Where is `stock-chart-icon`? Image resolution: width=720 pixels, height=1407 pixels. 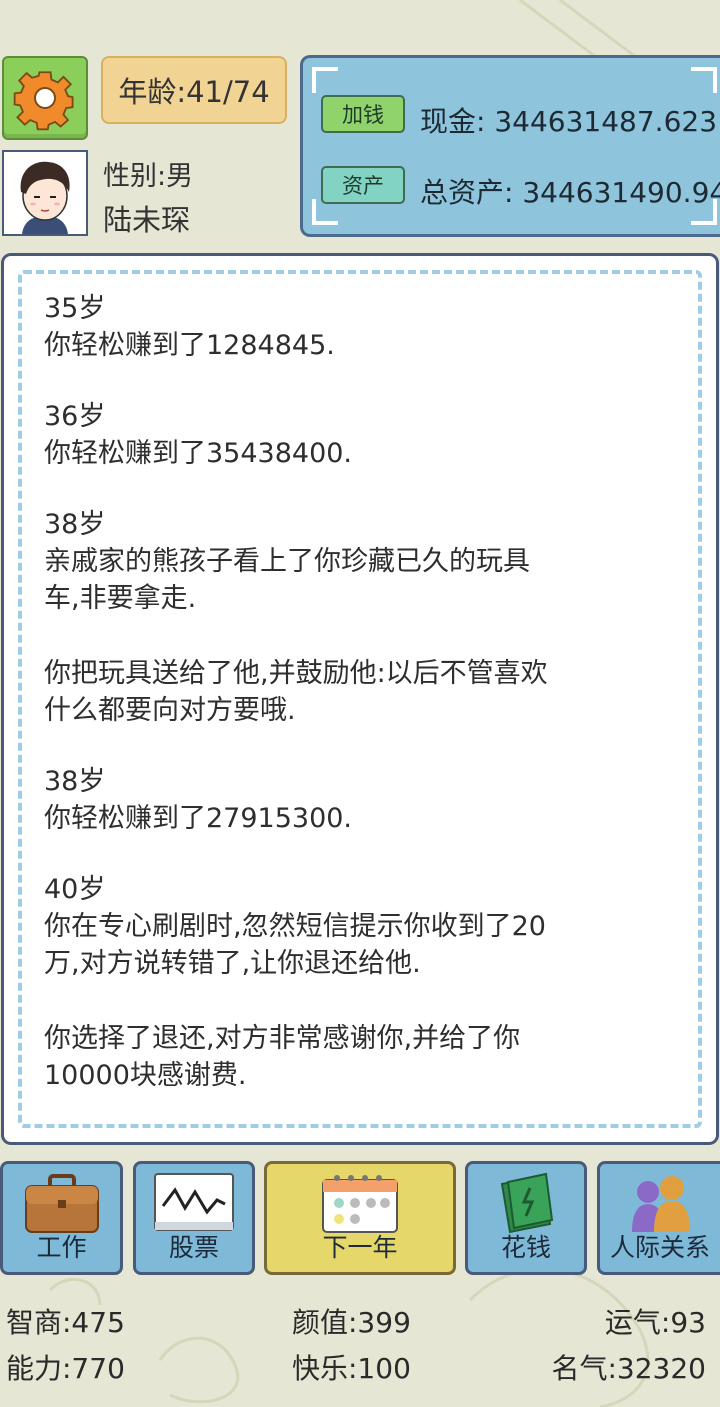
stock-chart-icon is located at coordinates (194, 1202).